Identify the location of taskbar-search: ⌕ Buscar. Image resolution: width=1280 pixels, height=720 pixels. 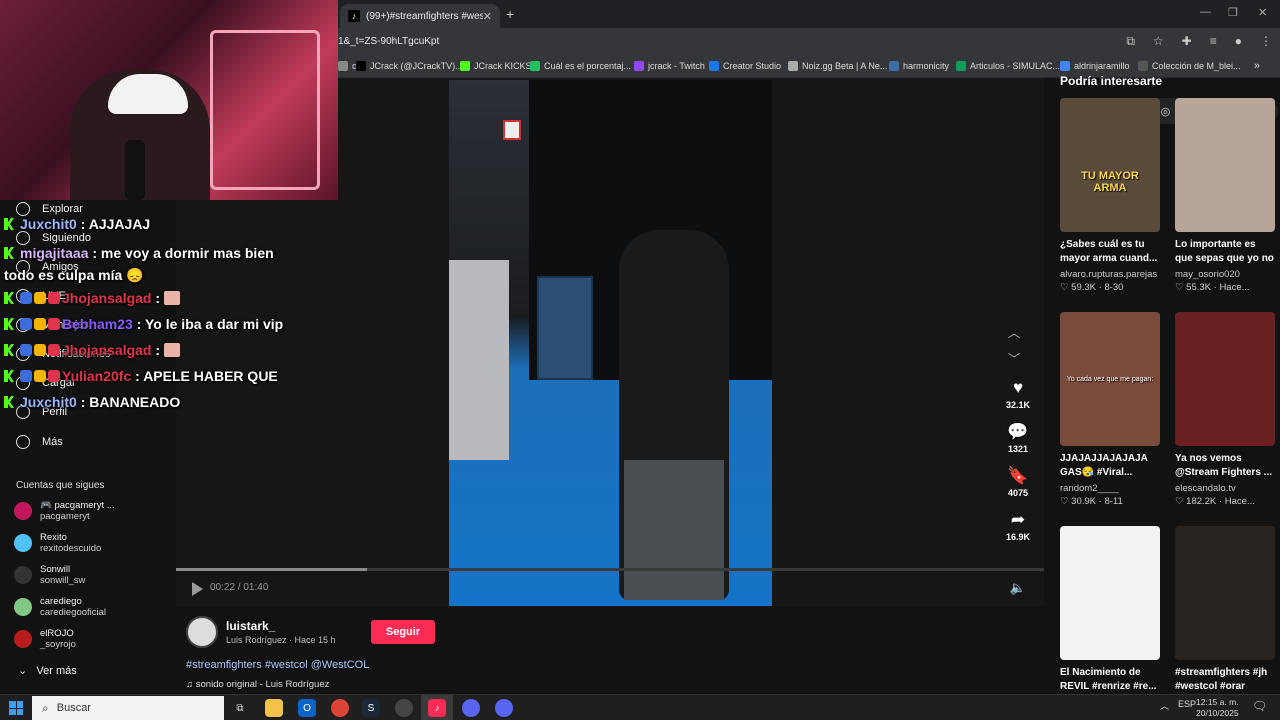
(128, 708).